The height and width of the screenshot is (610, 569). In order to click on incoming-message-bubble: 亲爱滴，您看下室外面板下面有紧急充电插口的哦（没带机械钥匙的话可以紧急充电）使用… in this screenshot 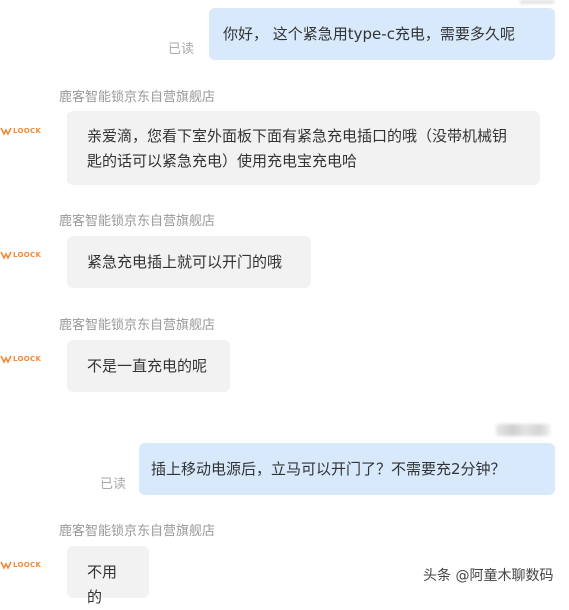, I will do `click(303, 148)`.